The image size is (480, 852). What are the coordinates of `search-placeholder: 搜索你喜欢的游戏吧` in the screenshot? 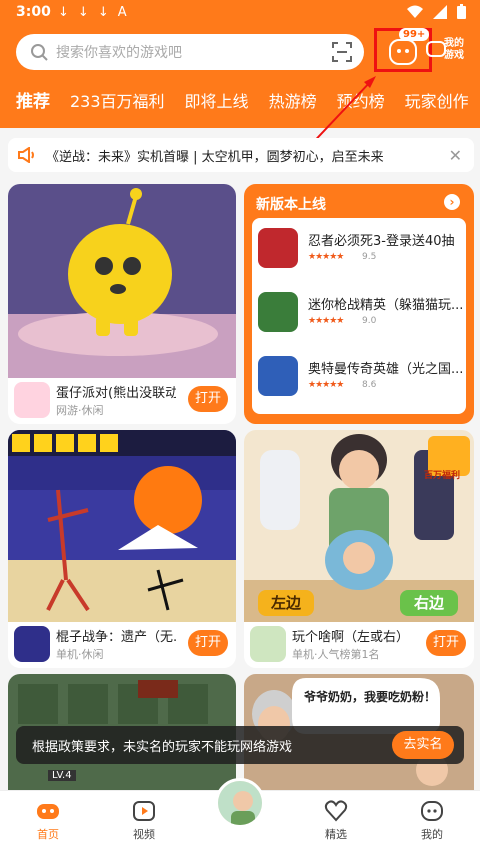 It's located at (119, 53).